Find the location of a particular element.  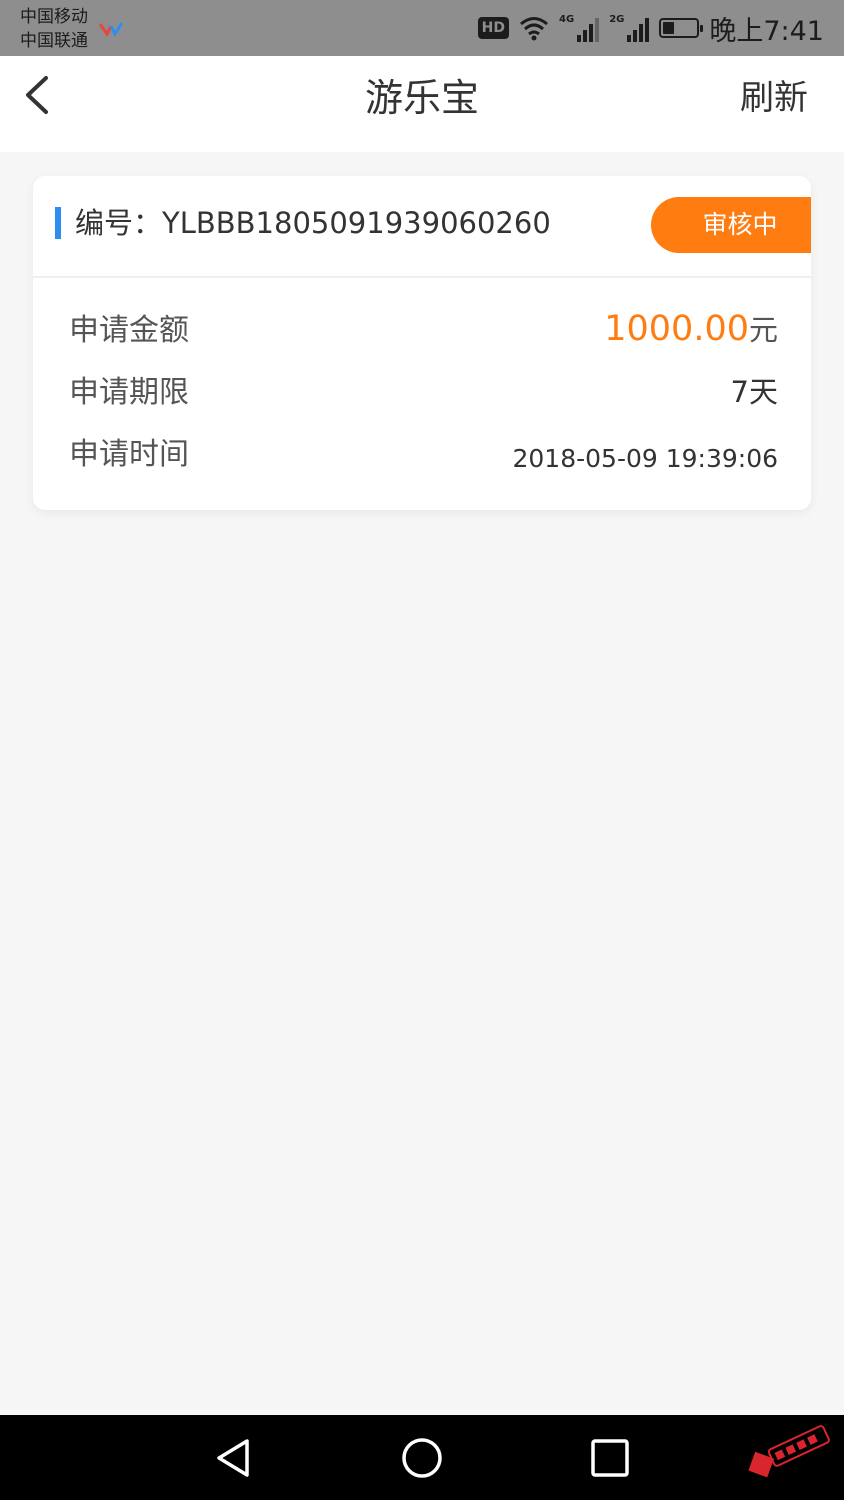

refresh-button: 刷新 is located at coordinates (774, 98).